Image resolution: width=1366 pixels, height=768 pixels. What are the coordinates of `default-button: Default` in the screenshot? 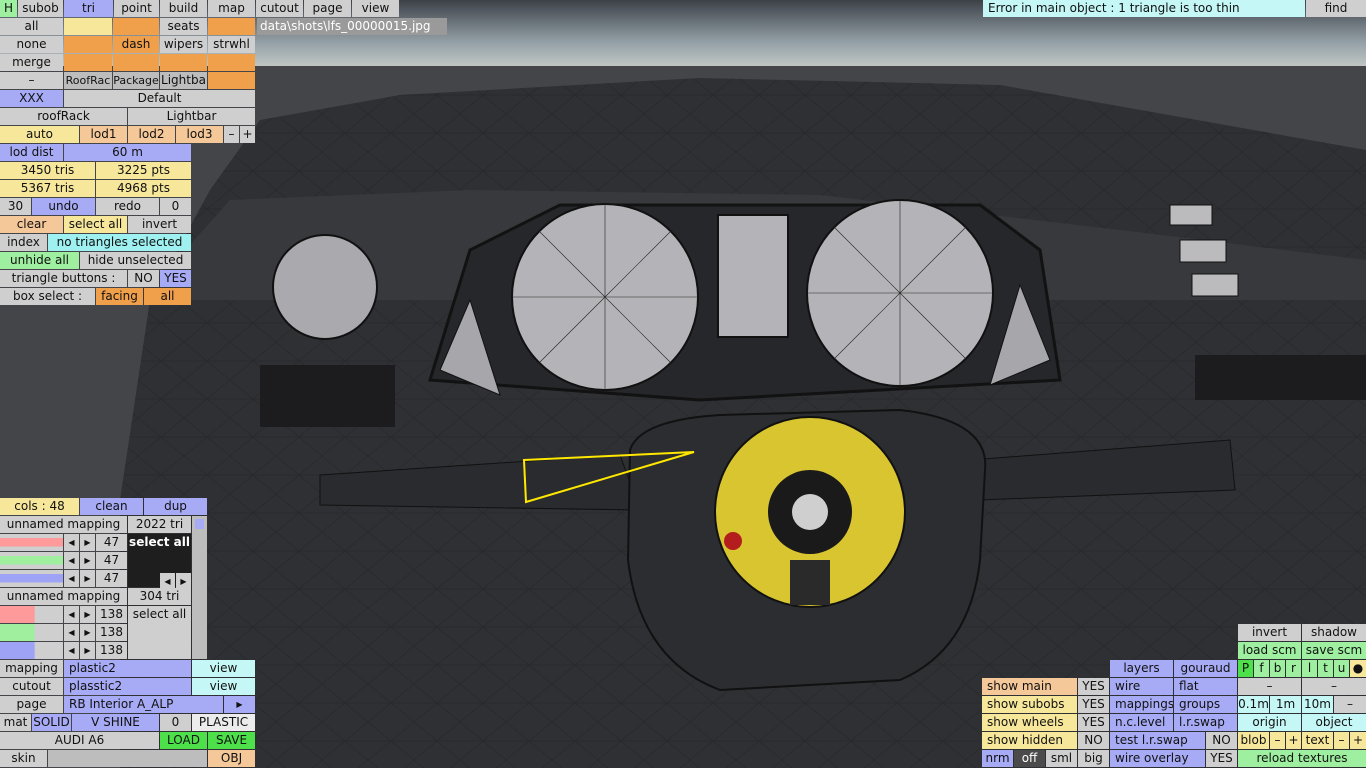 It's located at (159, 98).